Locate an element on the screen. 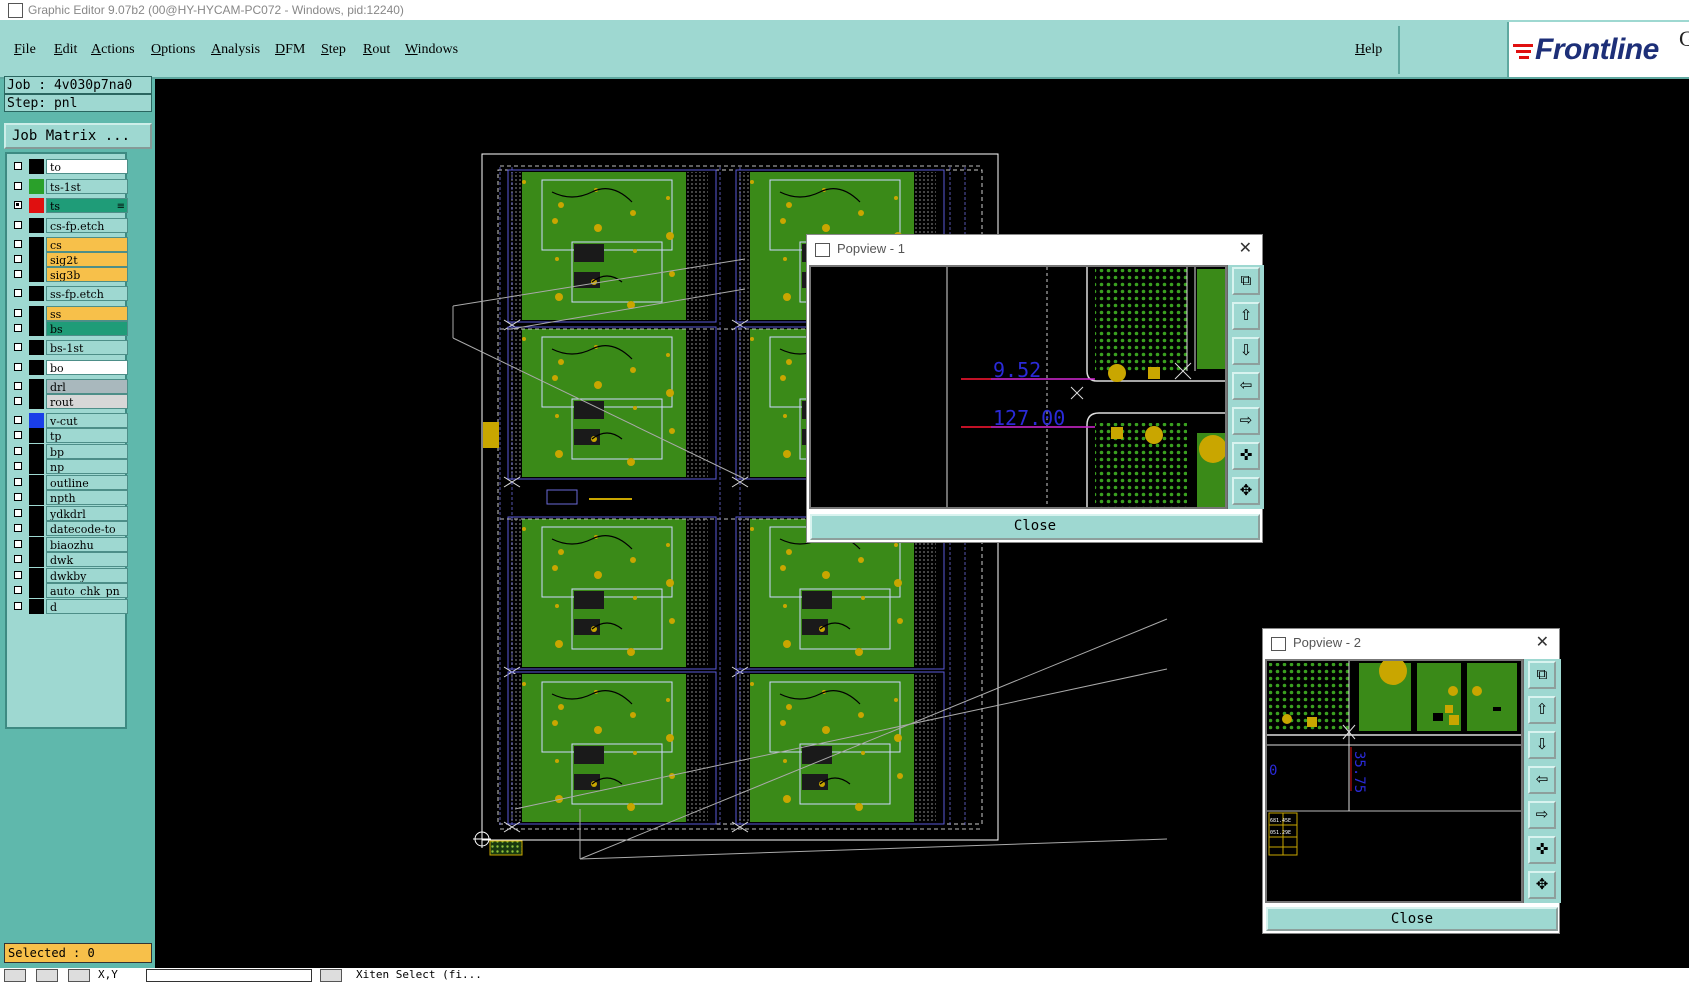  layer-name: bp is located at coordinates (87, 451).